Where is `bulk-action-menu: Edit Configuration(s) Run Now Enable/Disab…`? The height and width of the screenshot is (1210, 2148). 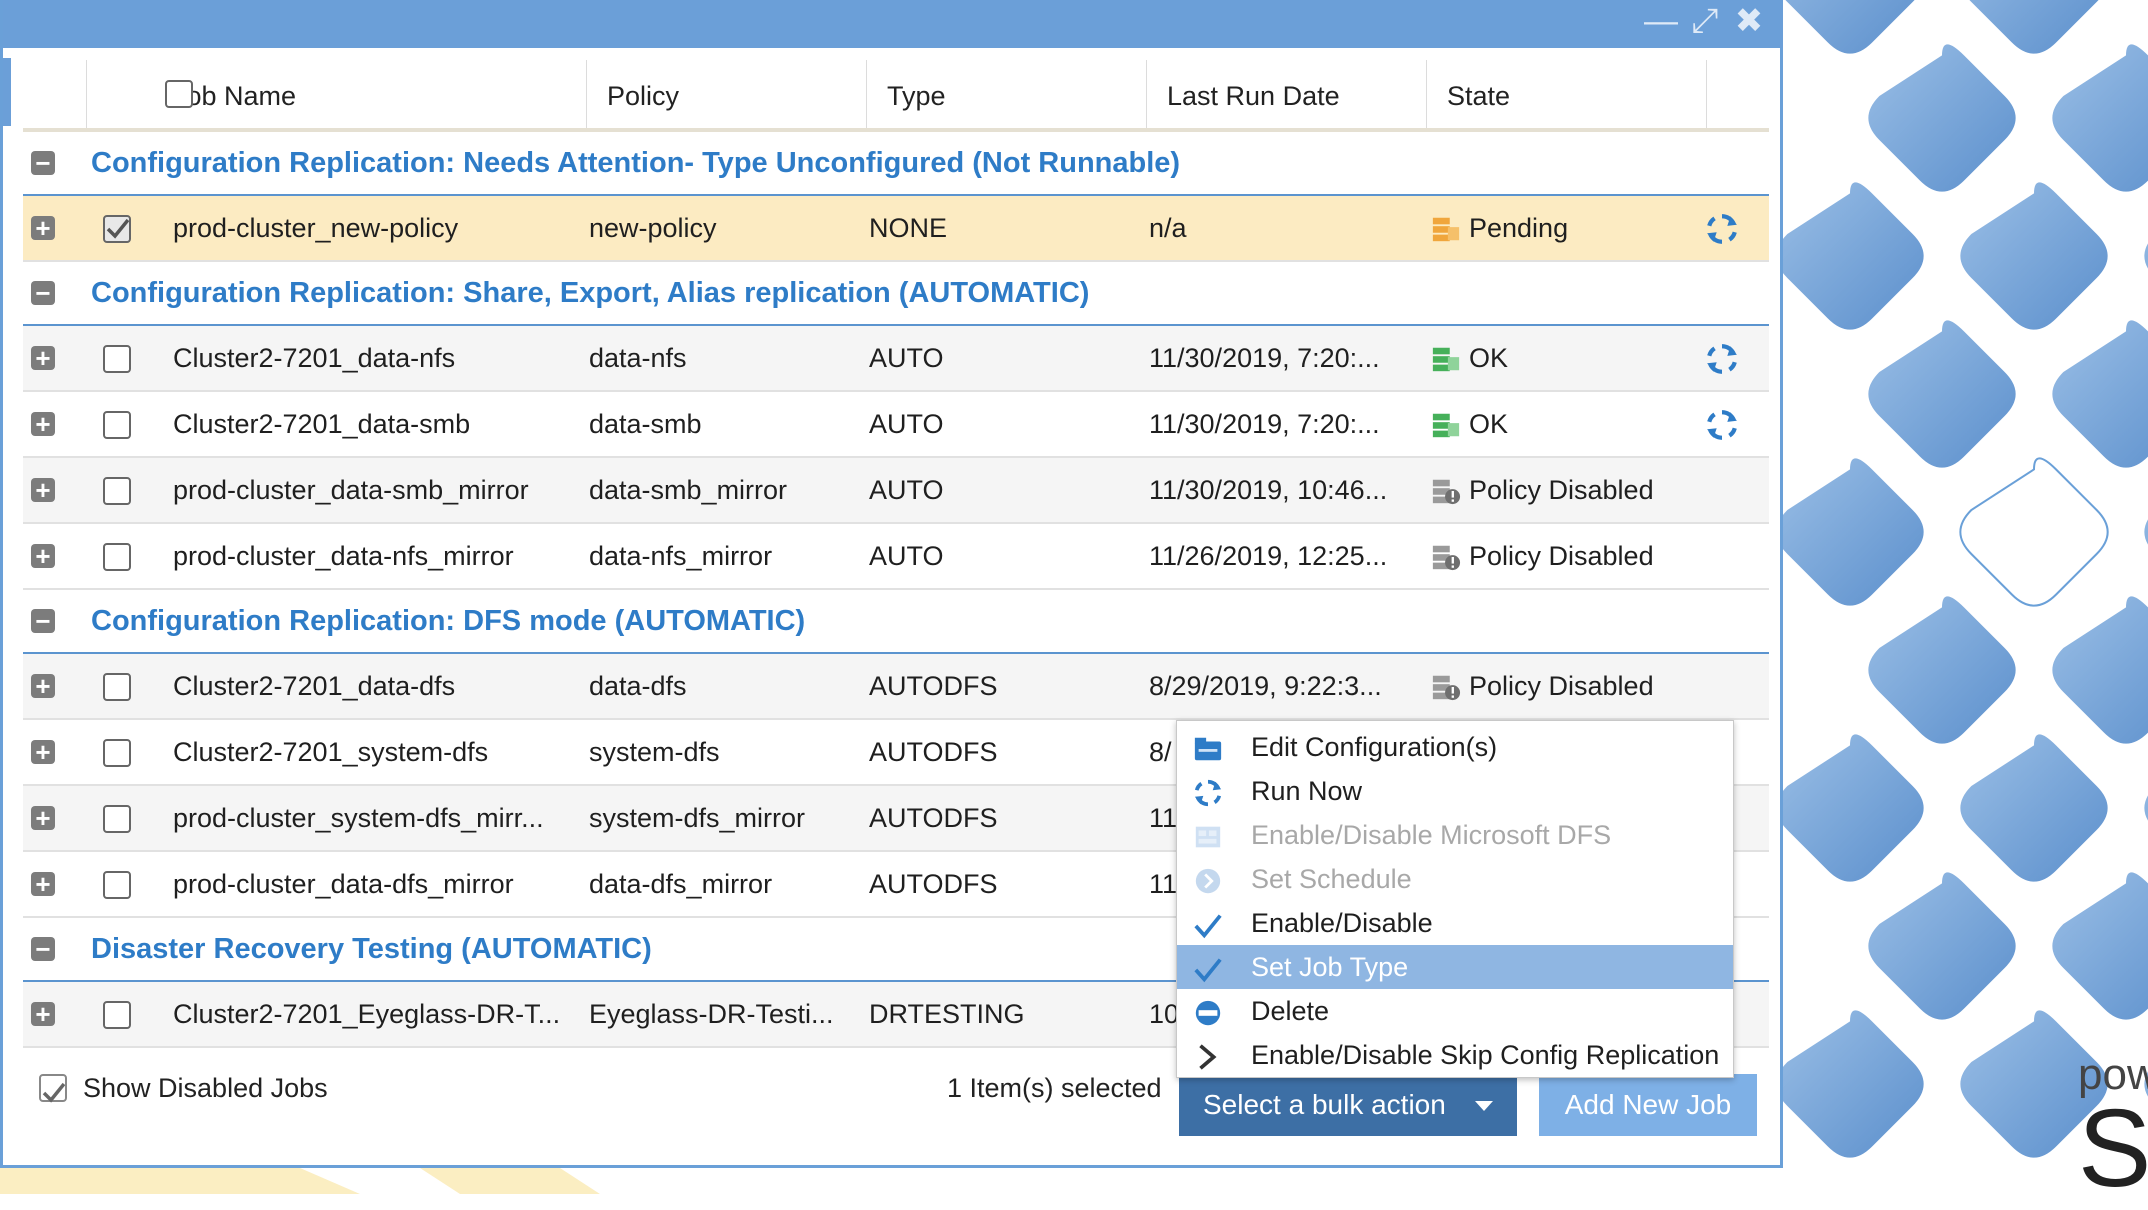 bulk-action-menu: Edit Configuration(s) Run Now Enable/Disab… is located at coordinates (1455, 899).